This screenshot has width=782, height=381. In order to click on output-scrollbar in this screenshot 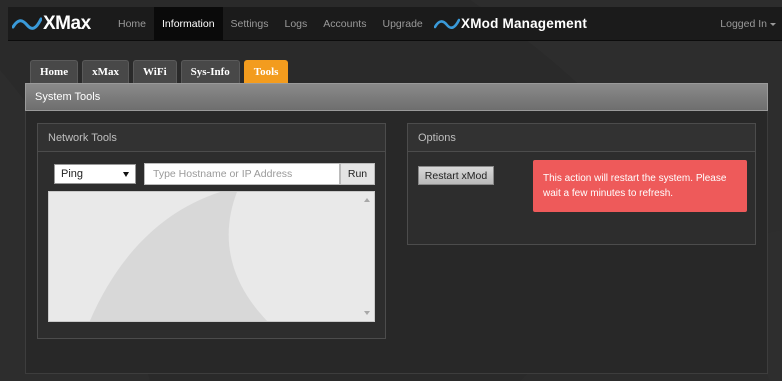, I will do `click(367, 256)`.